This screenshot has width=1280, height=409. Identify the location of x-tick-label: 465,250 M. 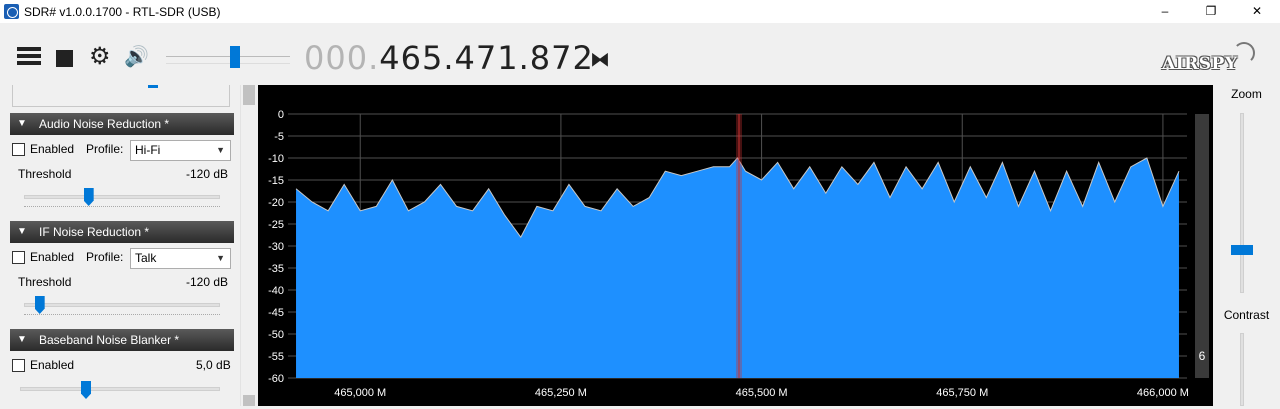
(561, 393).